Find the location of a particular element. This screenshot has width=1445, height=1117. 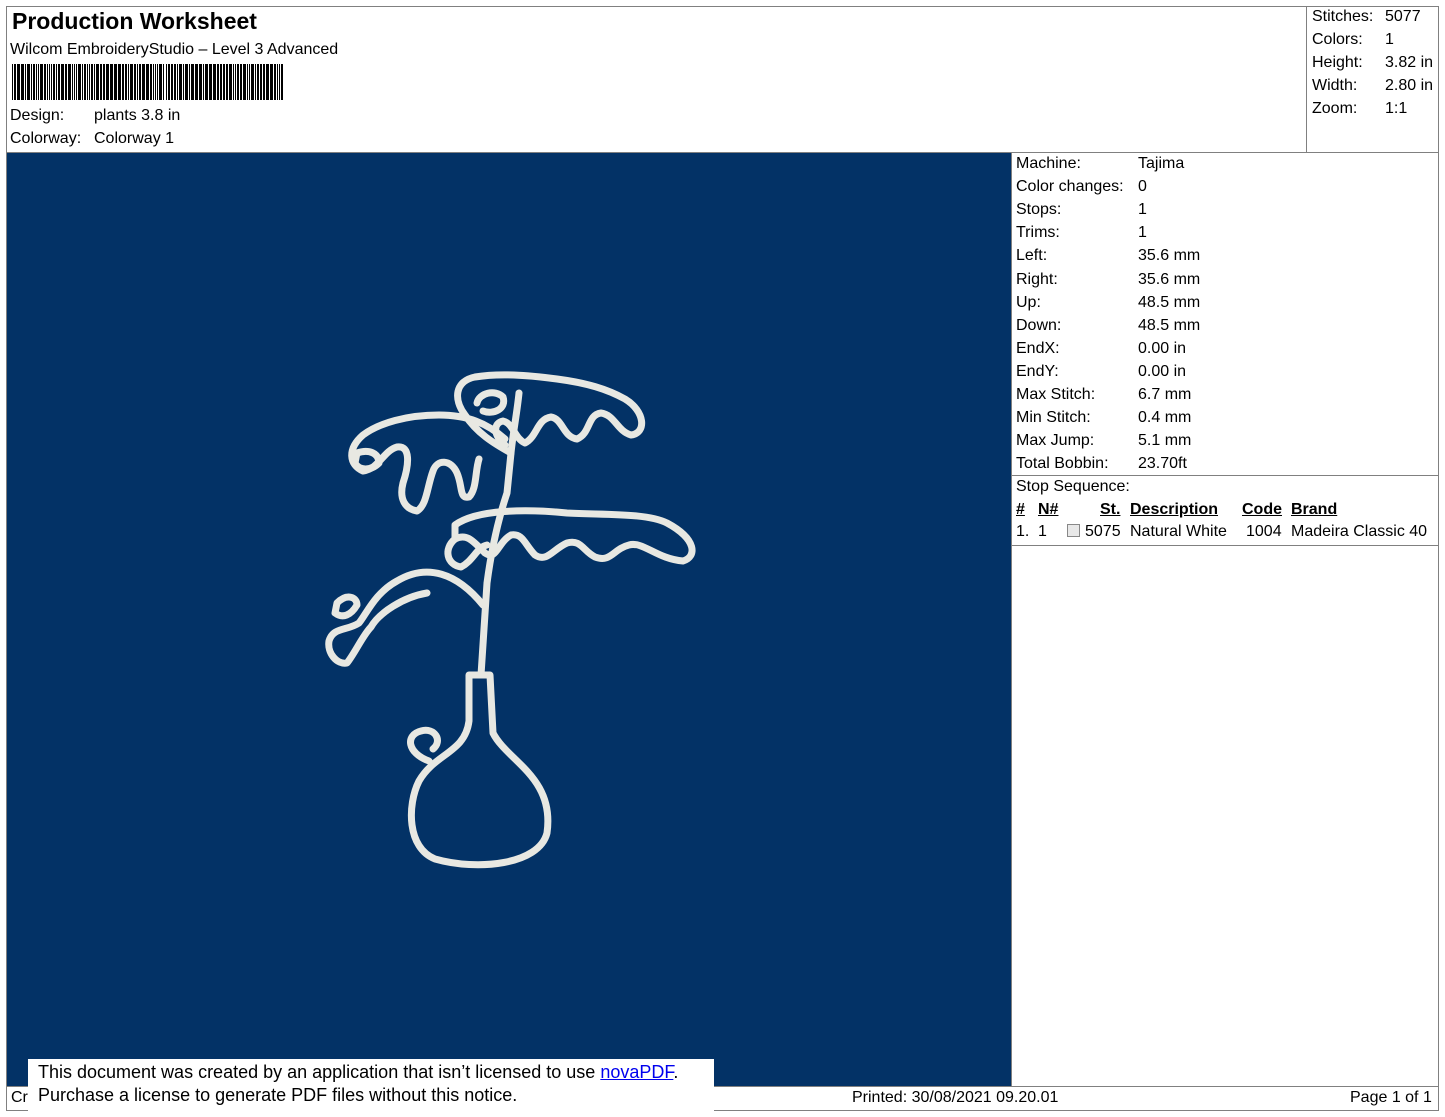

embroidery-design-image is located at coordinates (510, 620).